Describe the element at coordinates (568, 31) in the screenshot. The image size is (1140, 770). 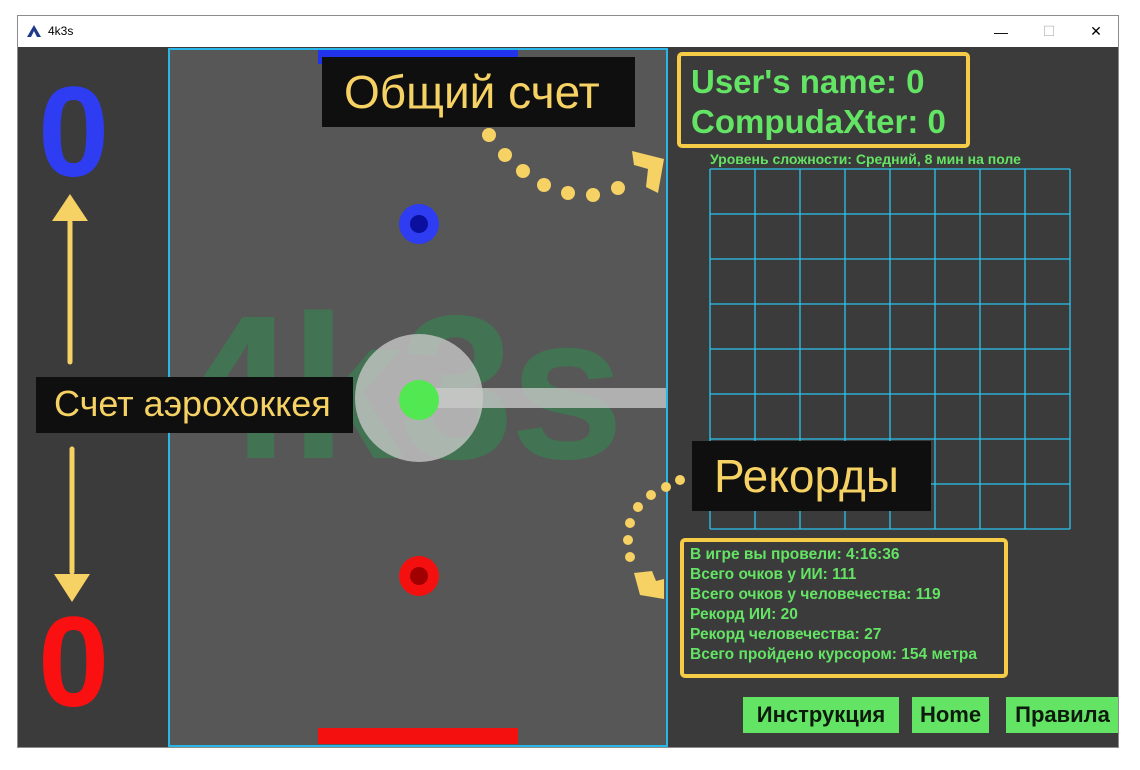
I see `title-bar: 4k3s — ☐ ✕` at that location.